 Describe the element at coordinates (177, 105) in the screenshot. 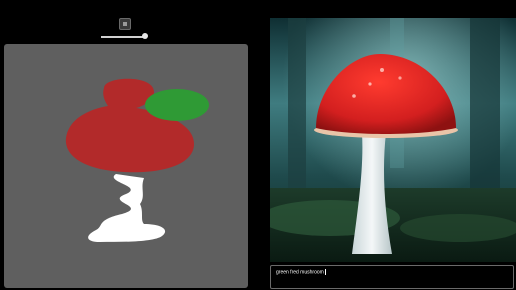

I see `sketch-green-spot` at that location.